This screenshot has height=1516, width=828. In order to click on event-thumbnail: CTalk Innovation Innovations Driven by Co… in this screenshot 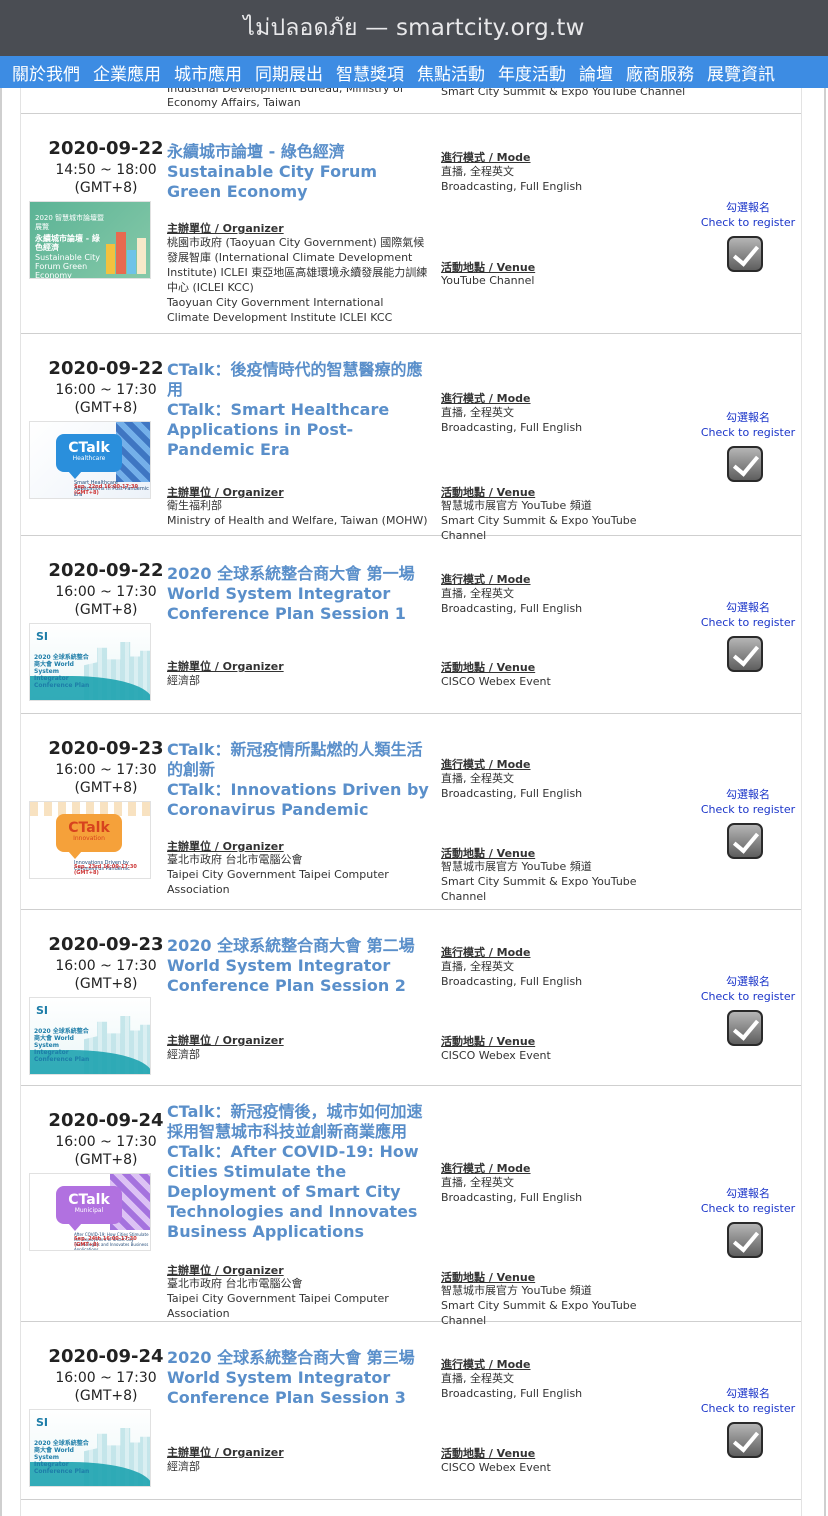, I will do `click(90, 840)`.